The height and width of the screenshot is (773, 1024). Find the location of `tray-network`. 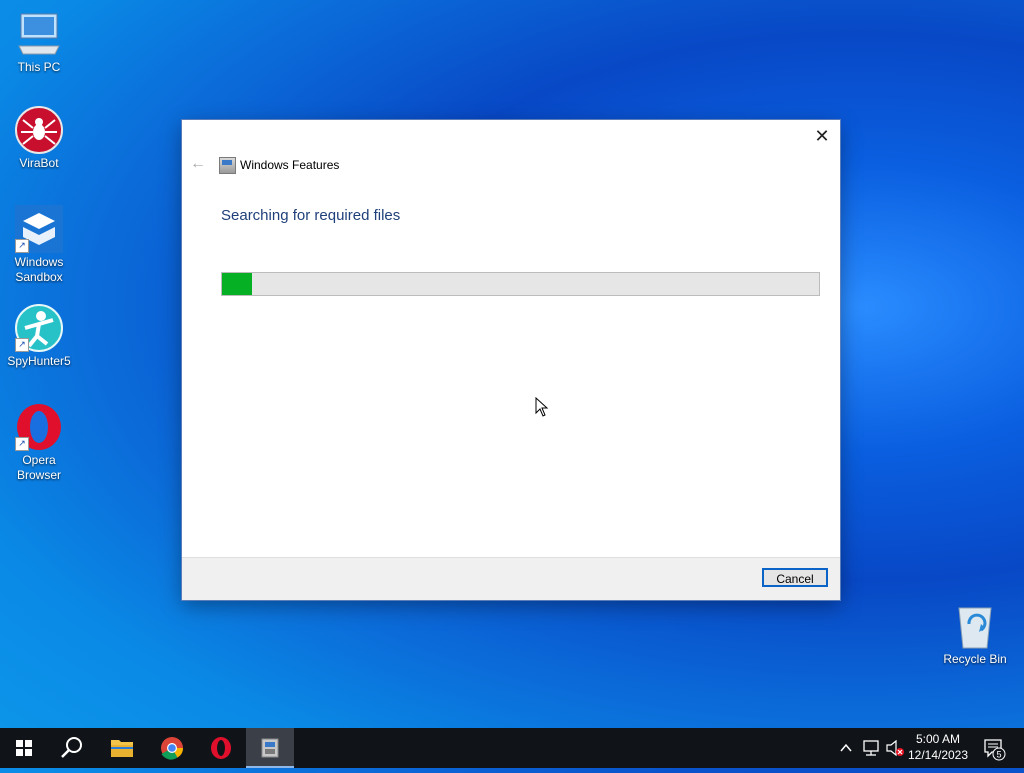

tray-network is located at coordinates (871, 748).